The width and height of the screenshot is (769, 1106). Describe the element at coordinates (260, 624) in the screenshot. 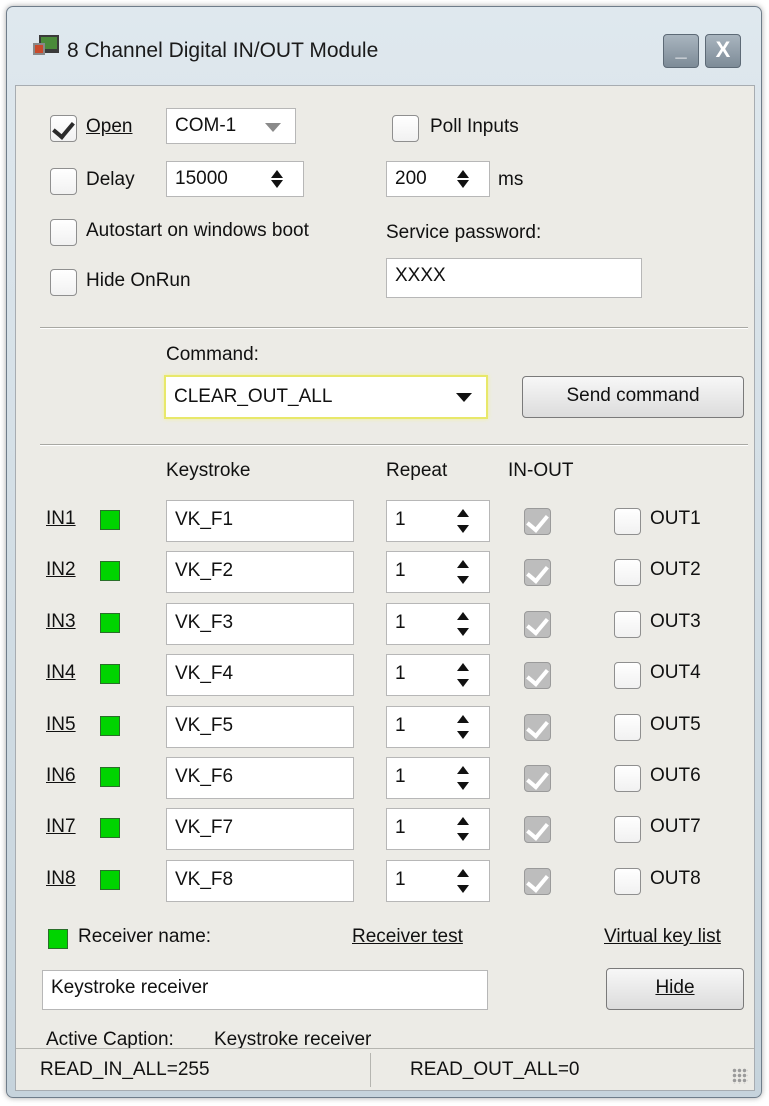

I see `keystroke-input: VK_F3` at that location.